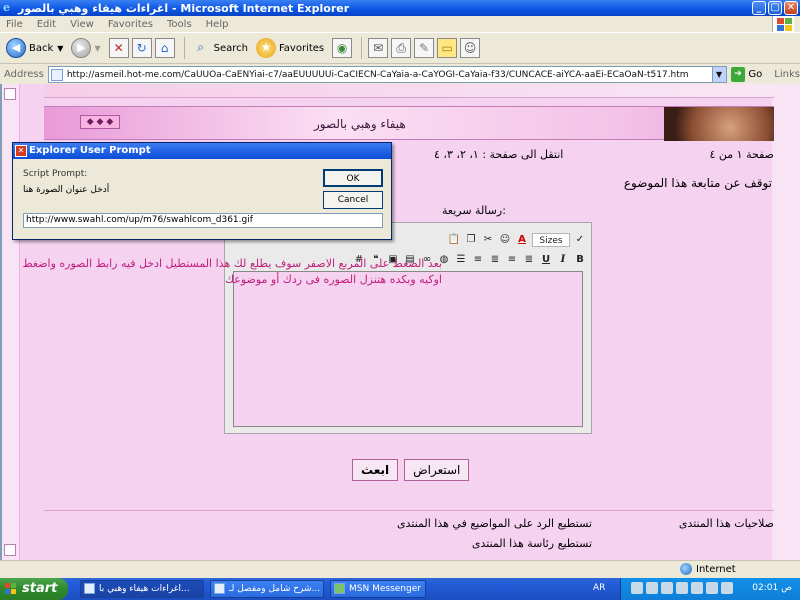 This screenshot has height=600, width=800. I want to click on cancel-button: Cancel, so click(353, 200).